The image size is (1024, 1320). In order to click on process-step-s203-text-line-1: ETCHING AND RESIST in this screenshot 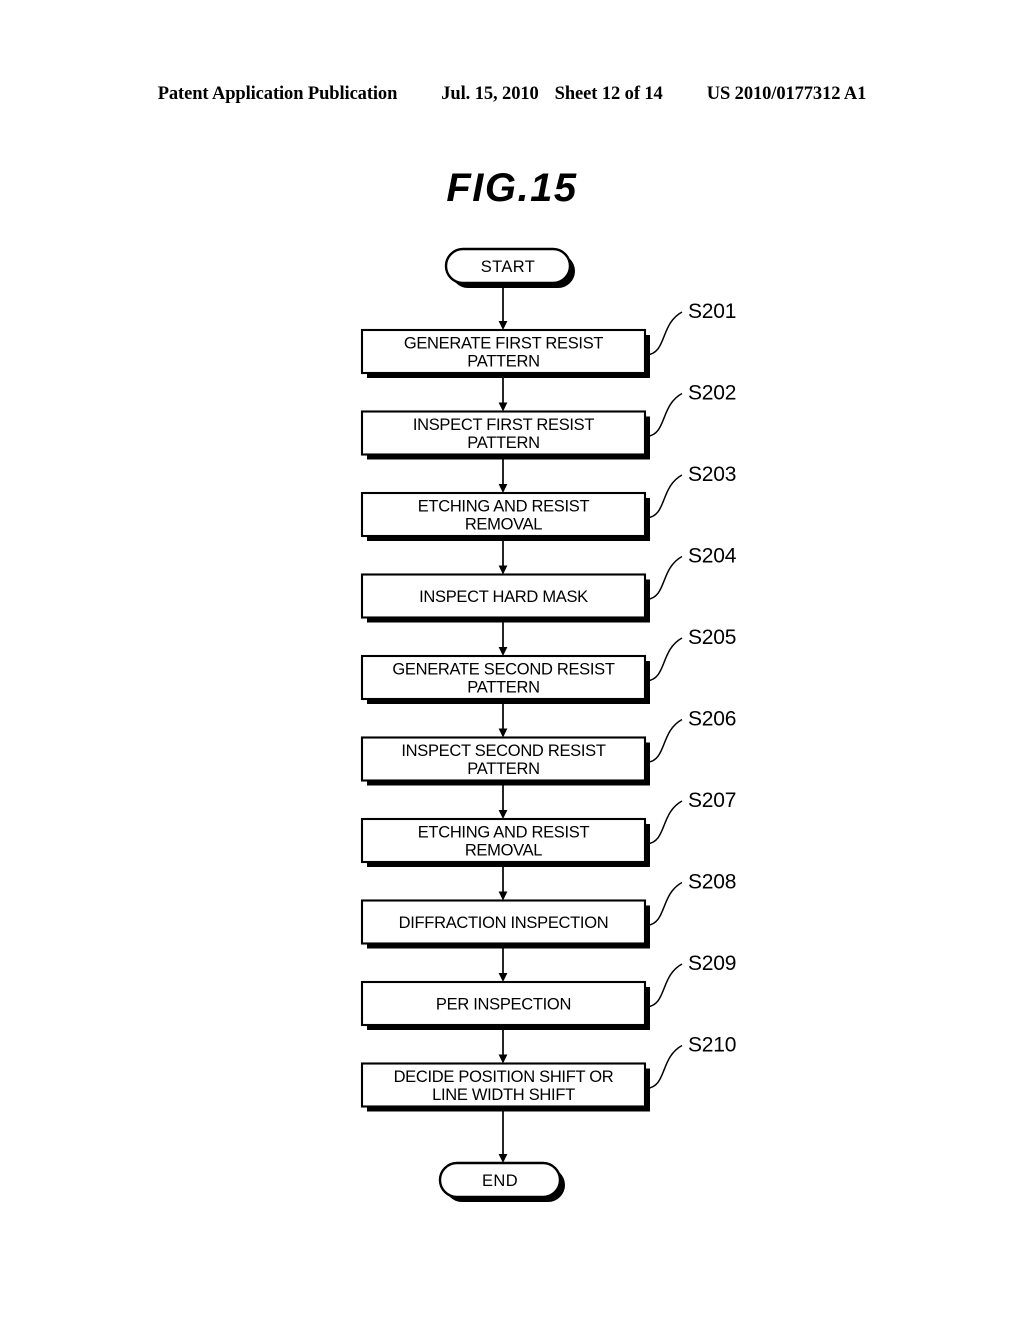, I will do `click(504, 507)`.